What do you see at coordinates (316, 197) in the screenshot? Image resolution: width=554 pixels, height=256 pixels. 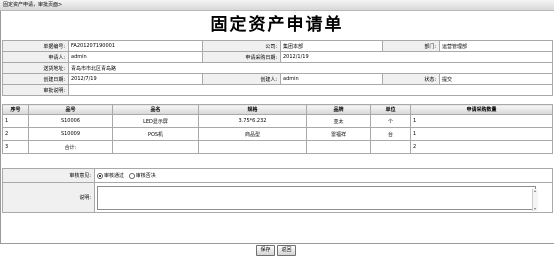 I see `note-textarea` at bounding box center [316, 197].